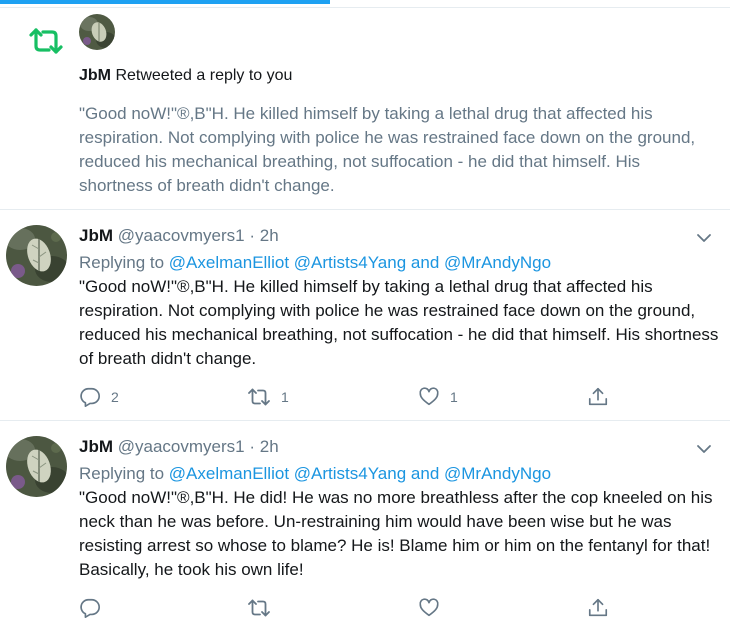 This screenshot has height=624, width=730. I want to click on actor-name: JbM, so click(95, 75).